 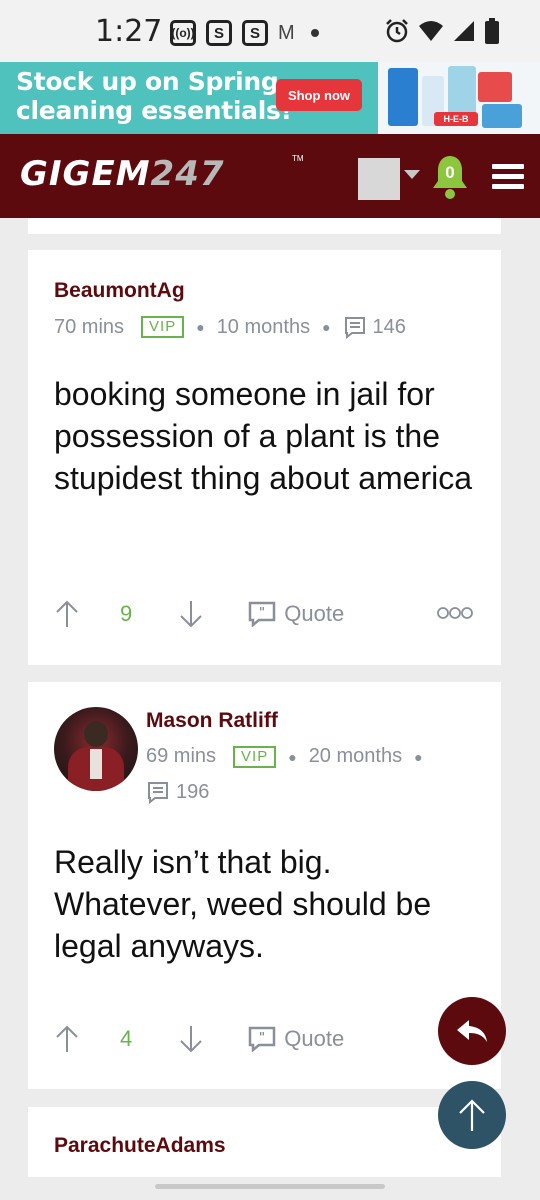 I want to click on post-time: 70 mins, so click(x=89, y=326).